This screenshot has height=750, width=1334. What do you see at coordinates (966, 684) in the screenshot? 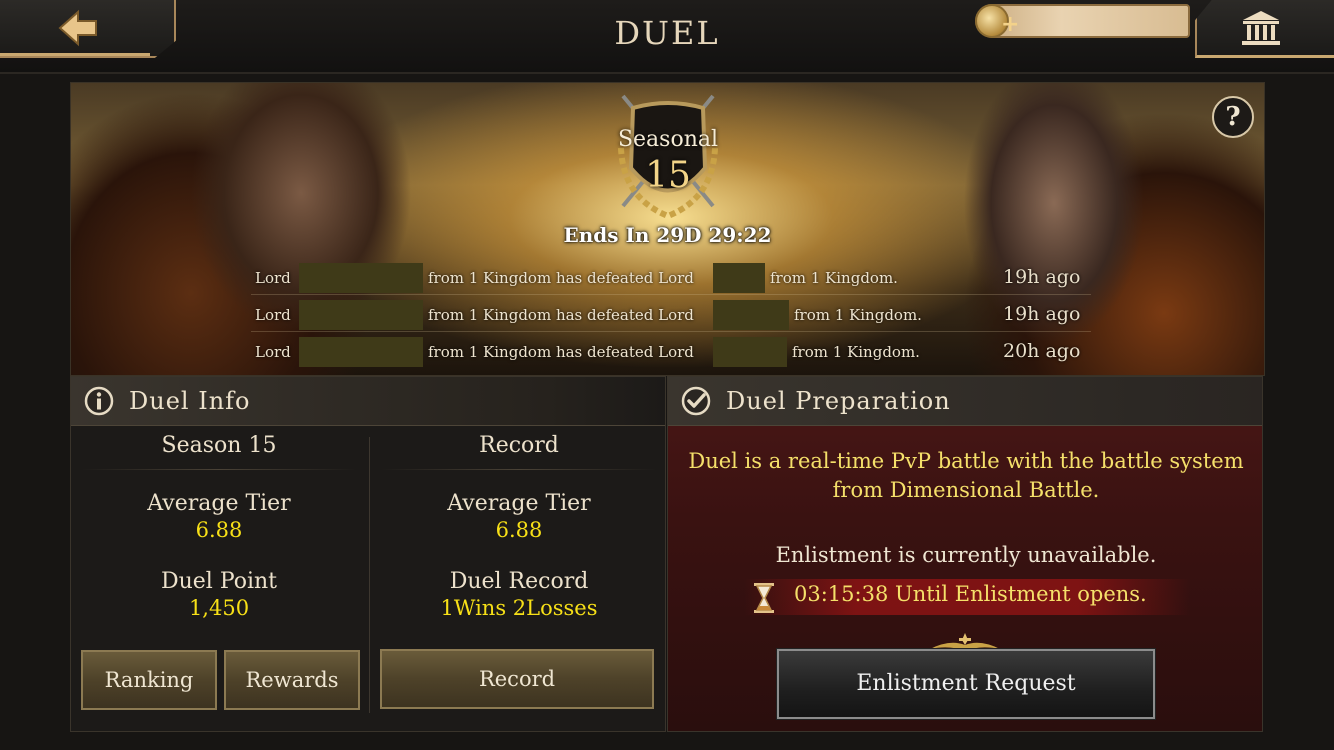
I see `enlistment-request-button: Enlistment Request` at bounding box center [966, 684].